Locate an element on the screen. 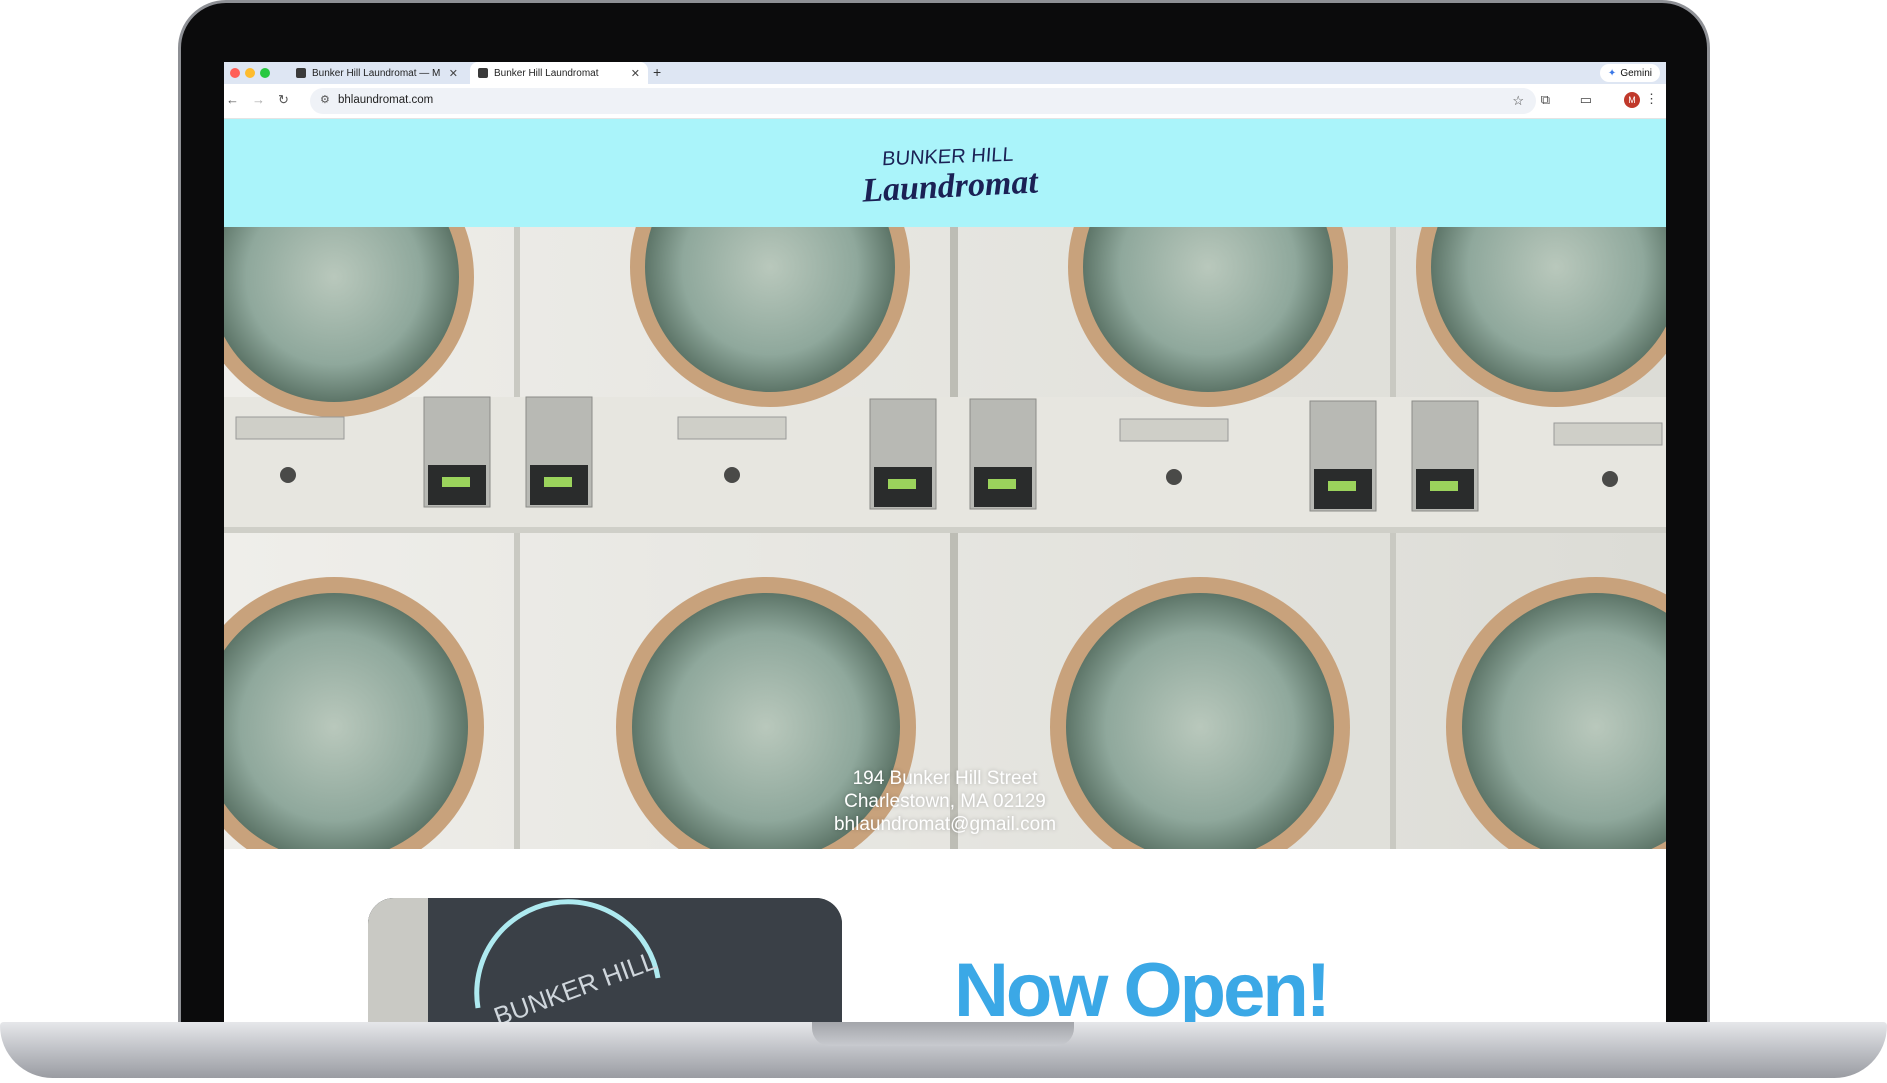 This screenshot has width=1887, height=1083. intro-section: BUNKER HILL Now Open! is located at coordinates (945, 935).